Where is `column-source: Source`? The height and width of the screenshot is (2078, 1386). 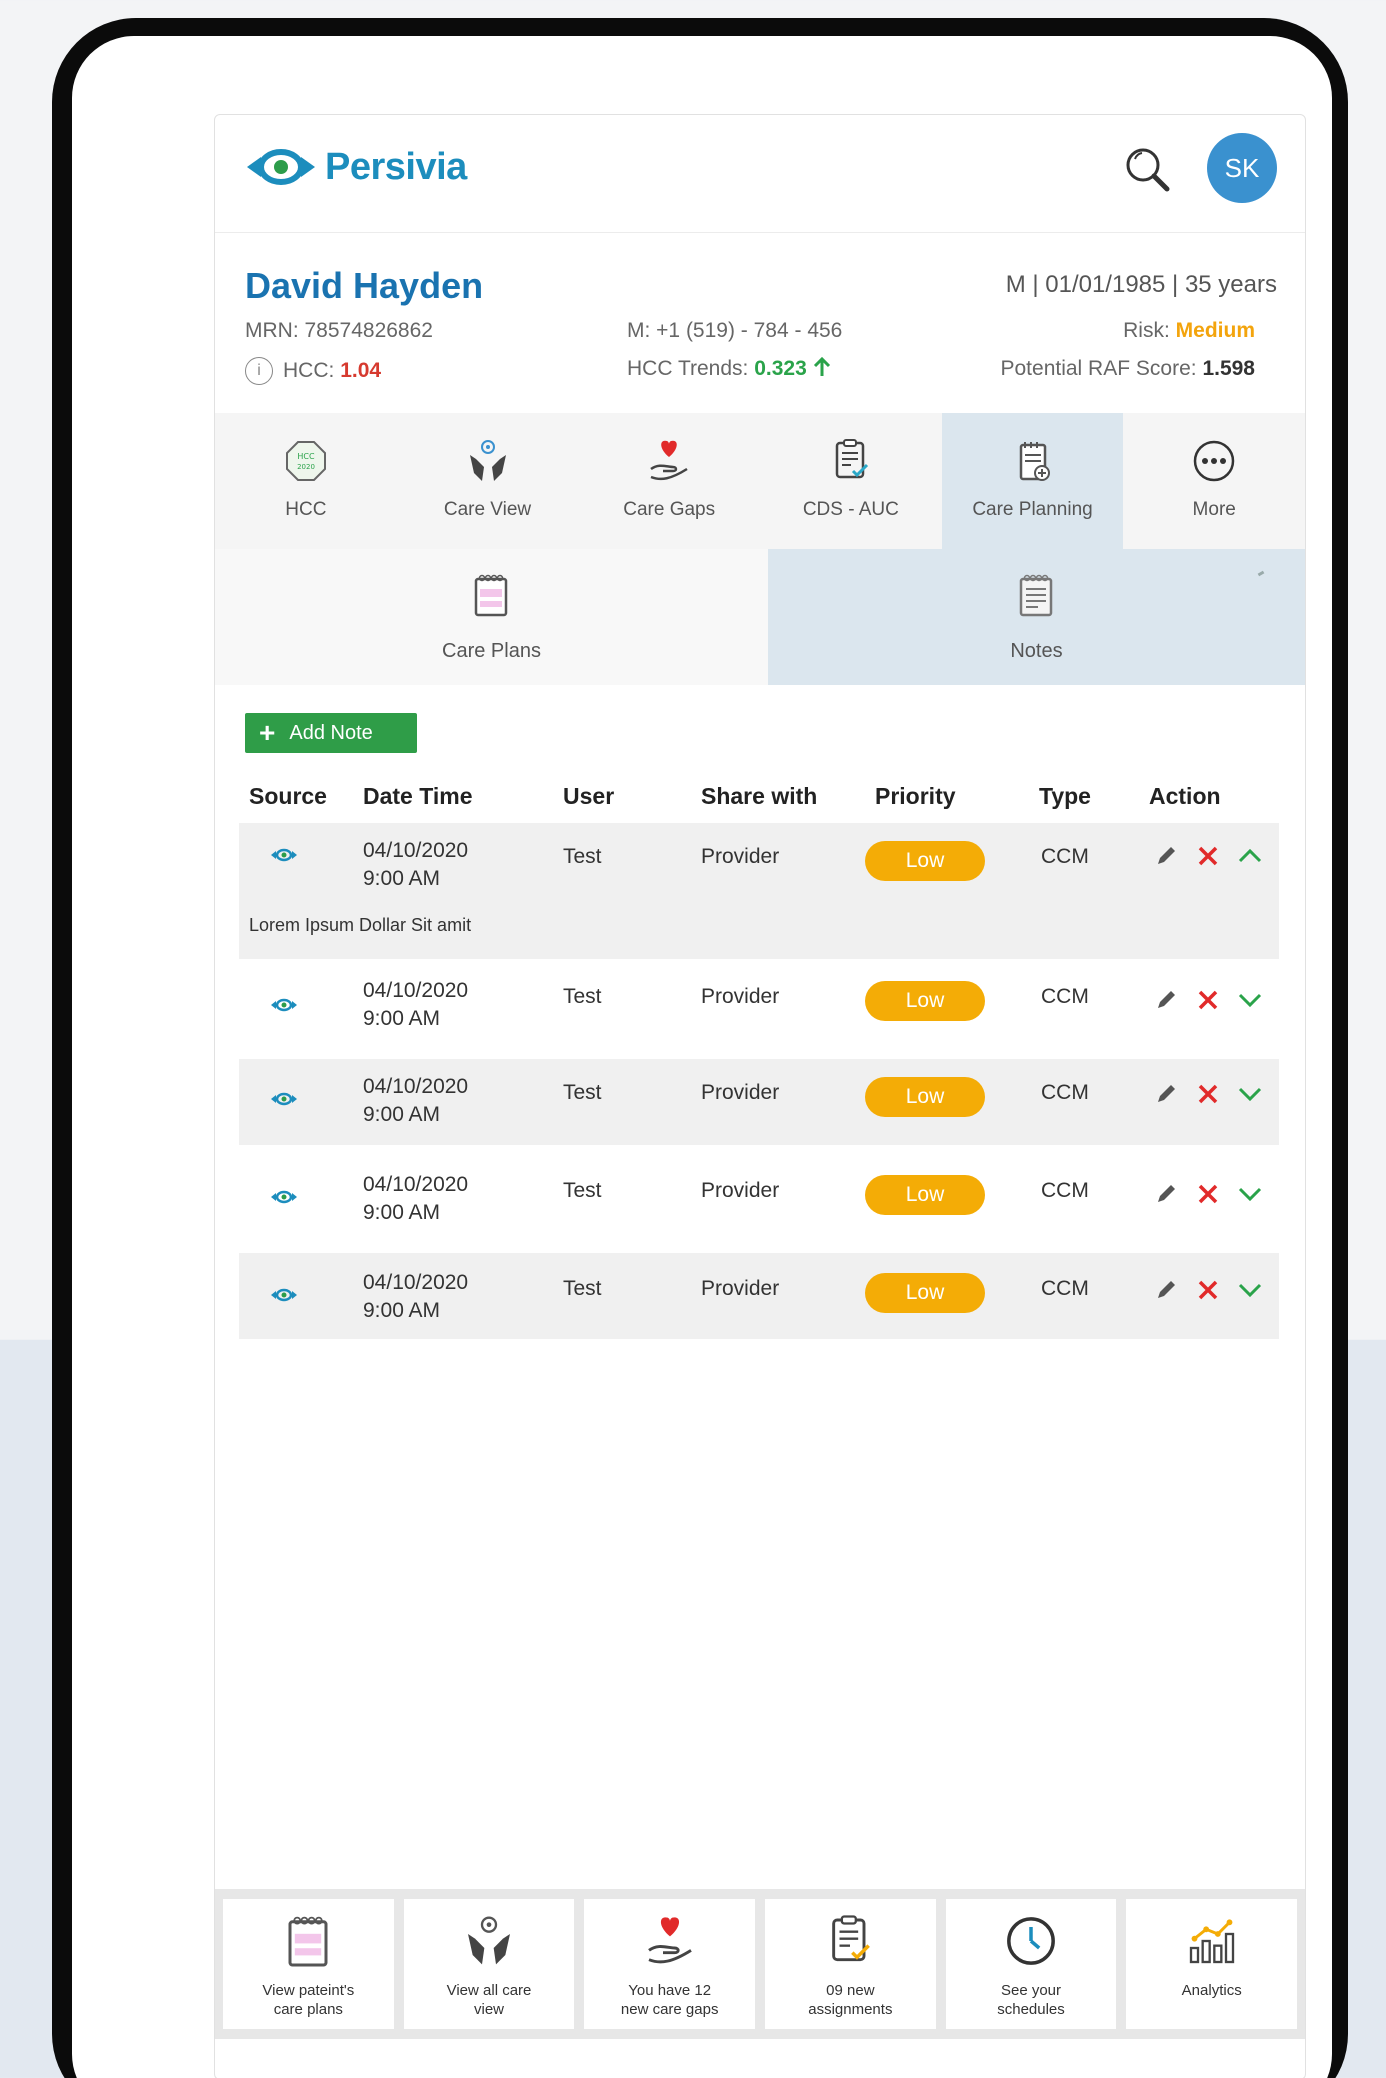
column-source: Source is located at coordinates (288, 796).